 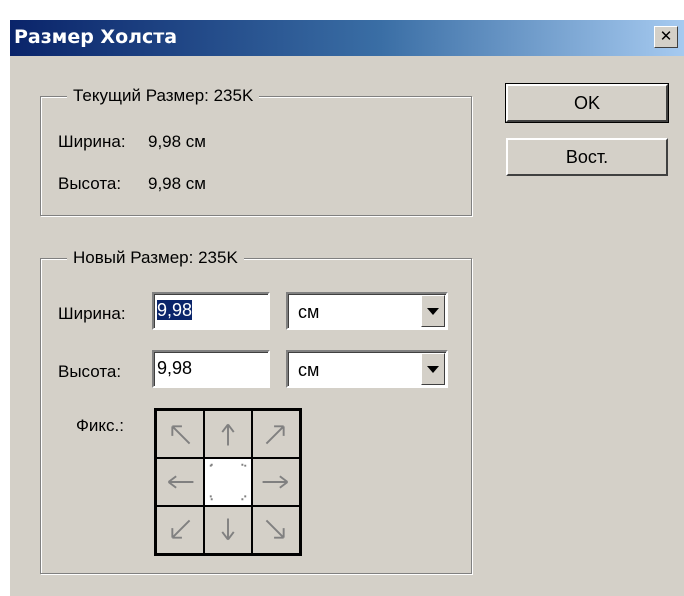 What do you see at coordinates (155, 258) in the screenshot?
I see `new-size-legend: Новый Размер: 235K` at bounding box center [155, 258].